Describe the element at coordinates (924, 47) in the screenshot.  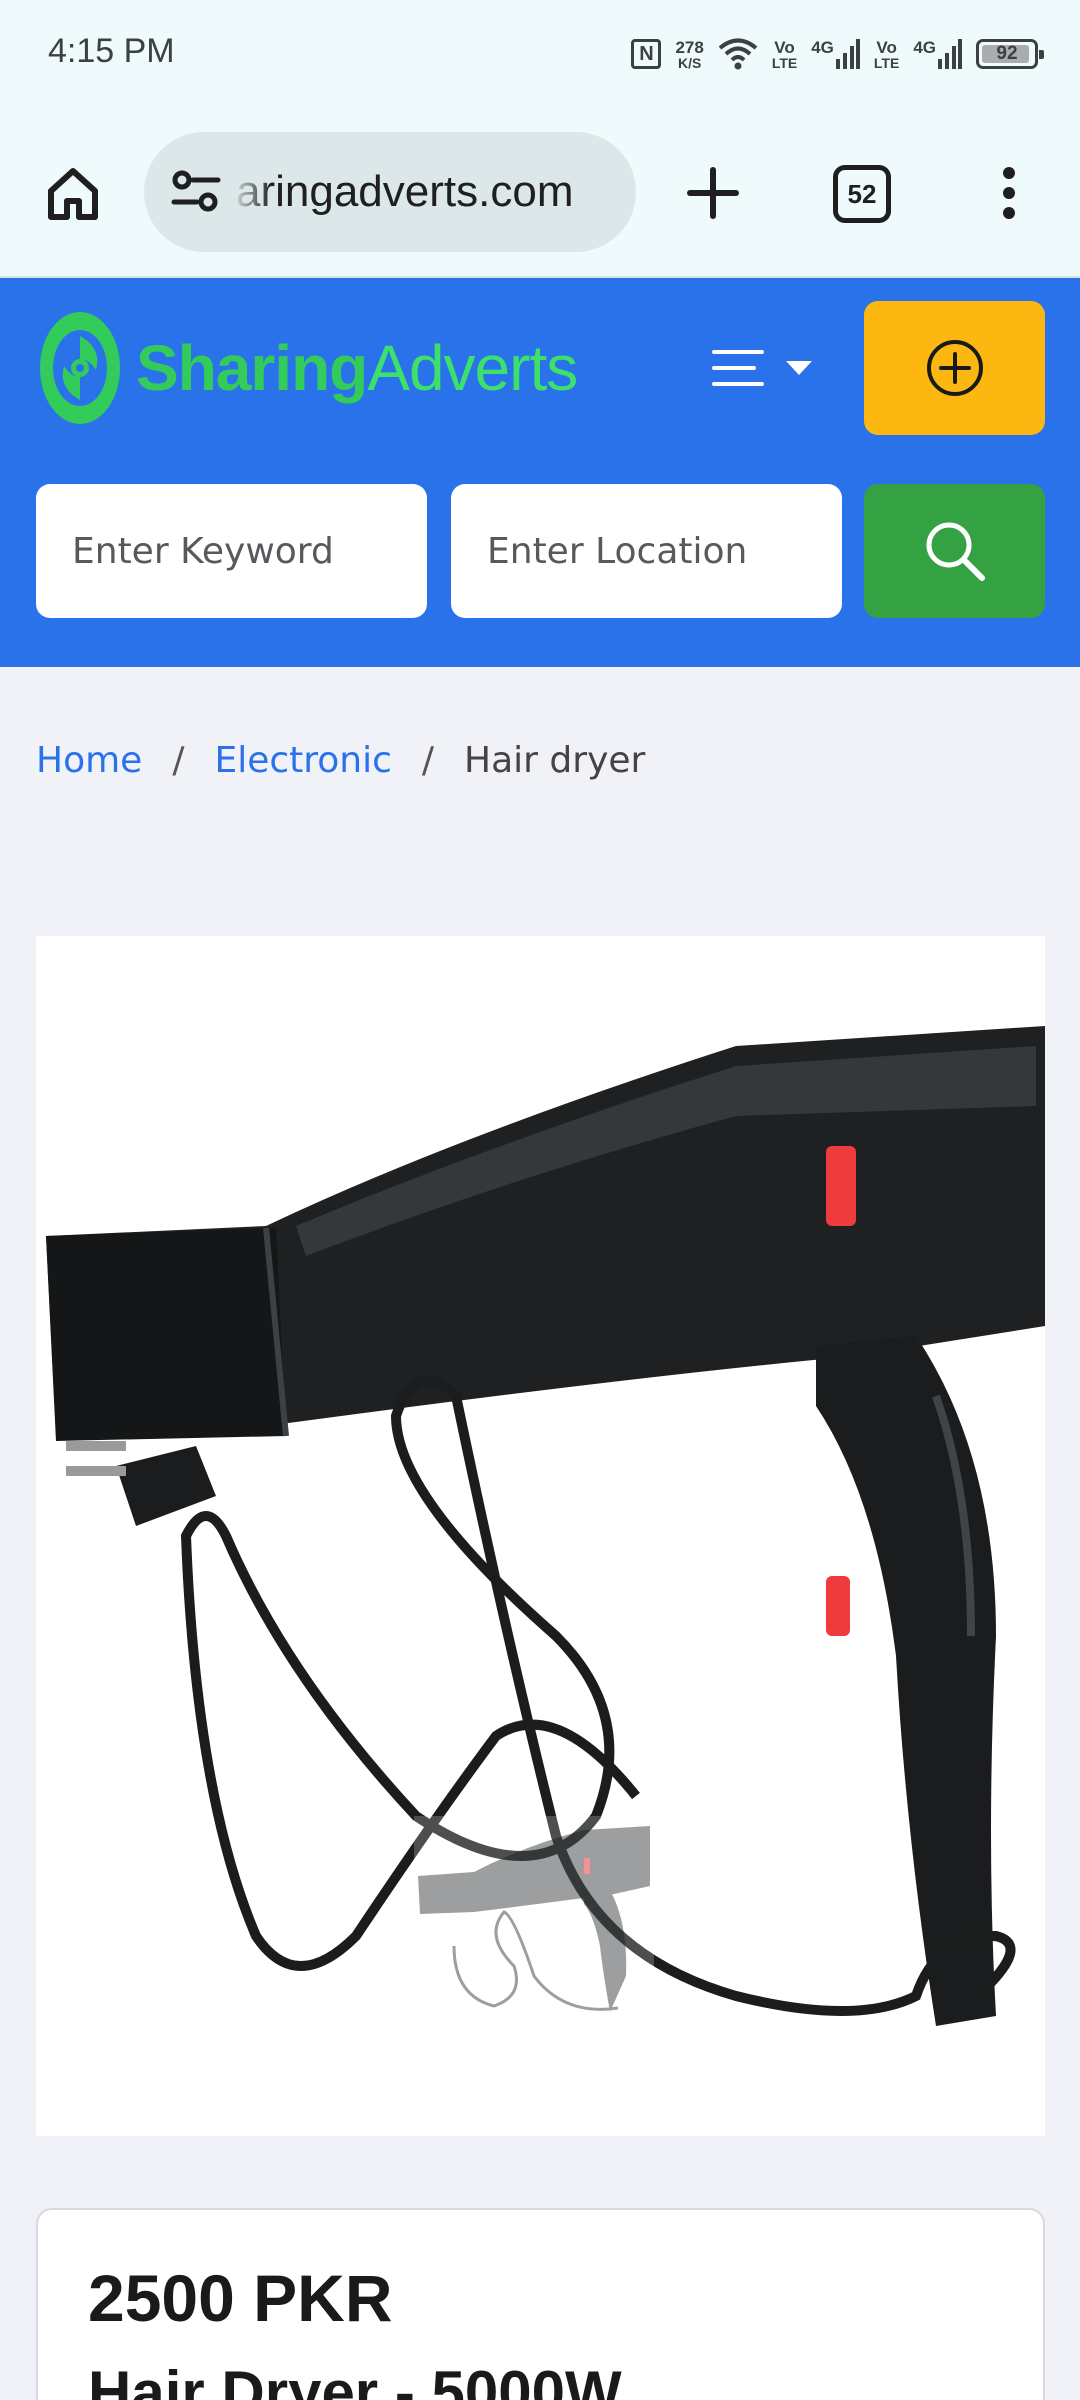
I see `sim2-network-type: 4G` at that location.